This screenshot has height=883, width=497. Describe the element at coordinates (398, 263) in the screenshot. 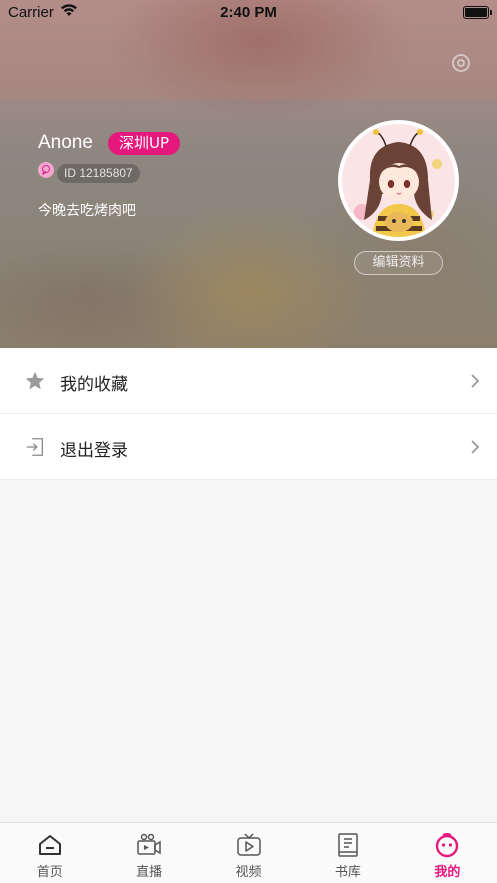

I see `edit-profile-button: 编辑资料` at that location.